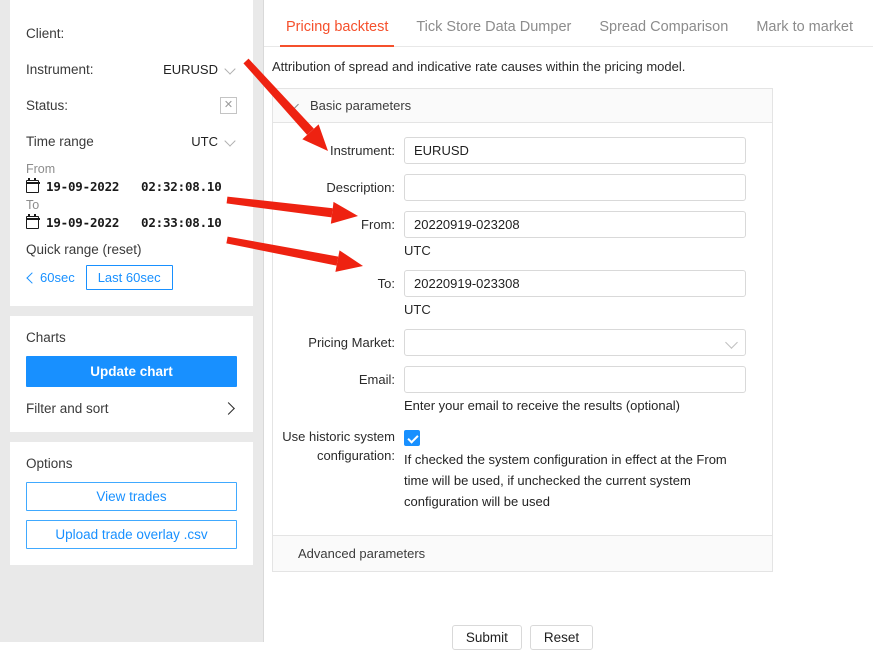 The image size is (873, 650). What do you see at coordinates (57, 277) in the screenshot?
I see `prev-60sec-label: 60sec` at bounding box center [57, 277].